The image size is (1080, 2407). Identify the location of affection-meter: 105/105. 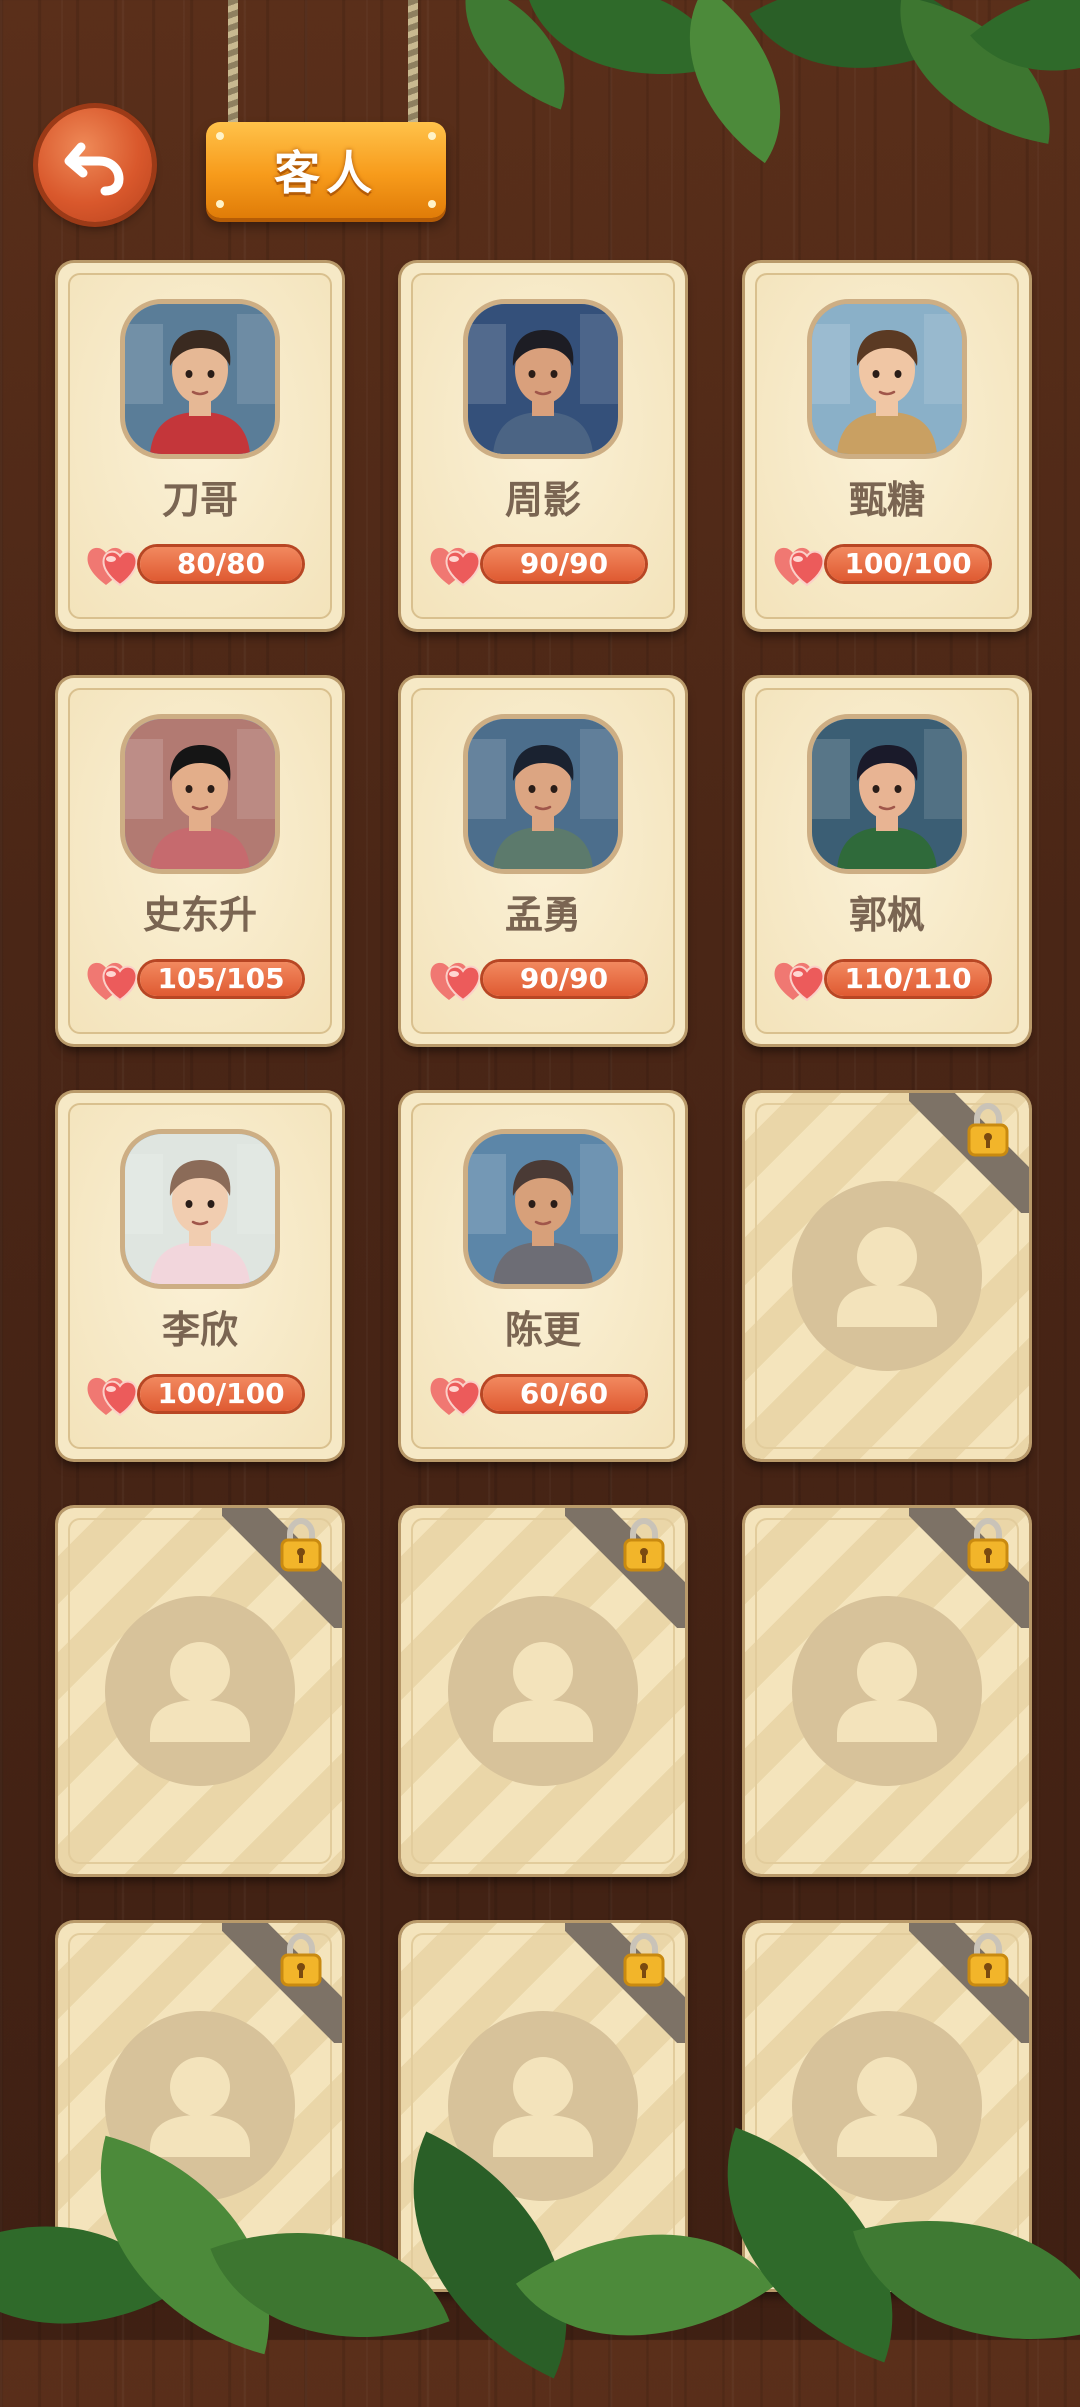
(199, 979).